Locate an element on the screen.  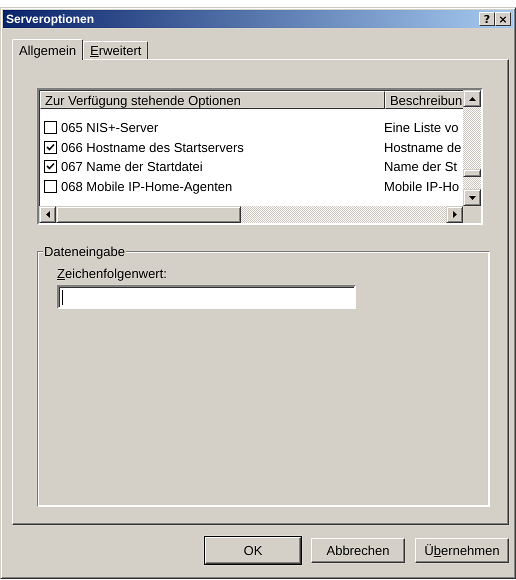
option-description: Hostname de is located at coordinates (423, 147).